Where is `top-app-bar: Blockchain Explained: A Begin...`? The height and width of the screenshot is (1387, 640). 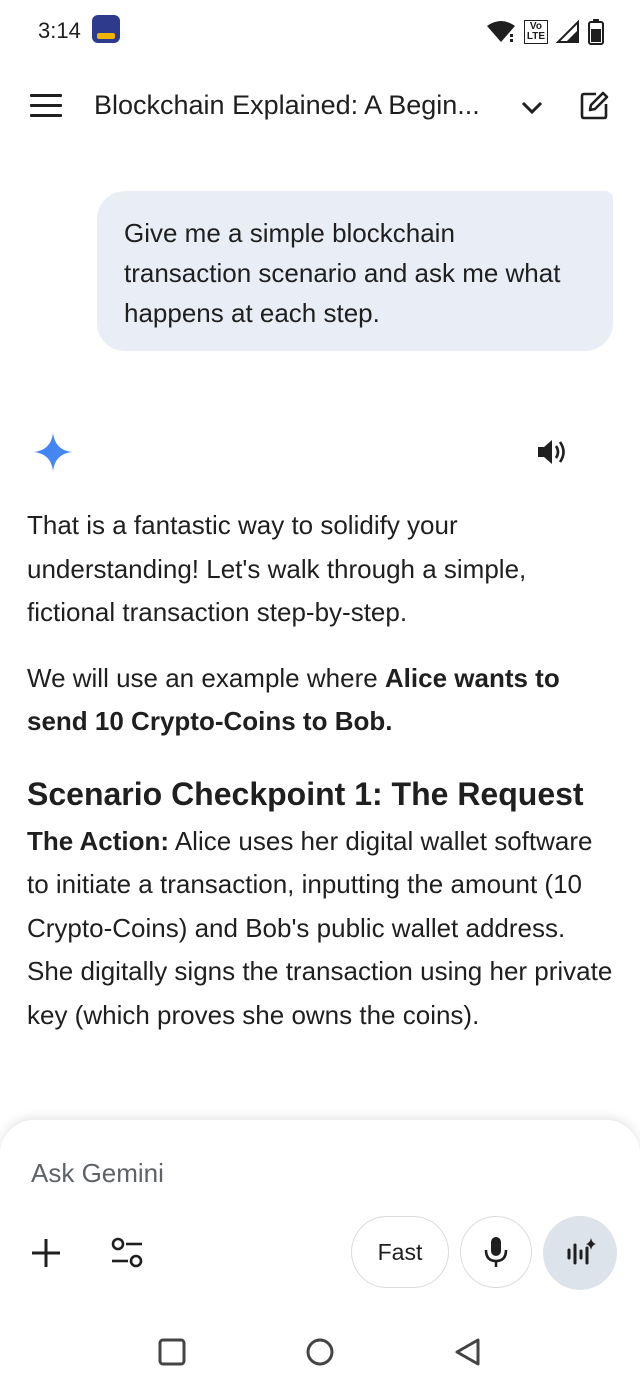
top-app-bar: Blockchain Explained: A Begin... is located at coordinates (320, 106).